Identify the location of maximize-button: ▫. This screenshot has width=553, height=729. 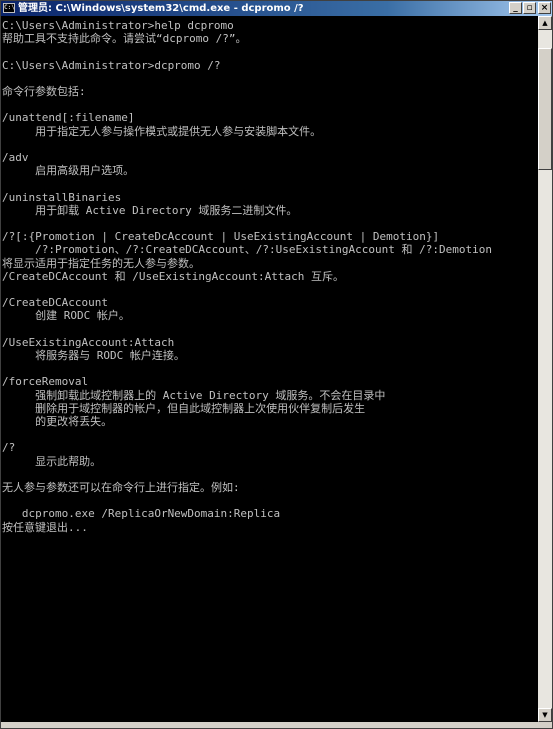
(529, 8).